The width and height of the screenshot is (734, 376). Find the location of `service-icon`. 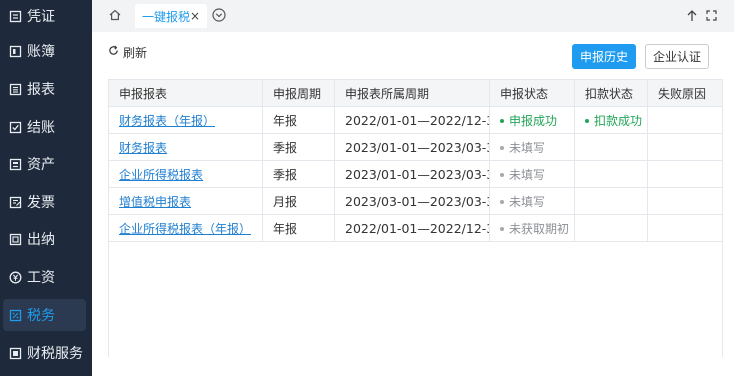

service-icon is located at coordinates (15, 353).